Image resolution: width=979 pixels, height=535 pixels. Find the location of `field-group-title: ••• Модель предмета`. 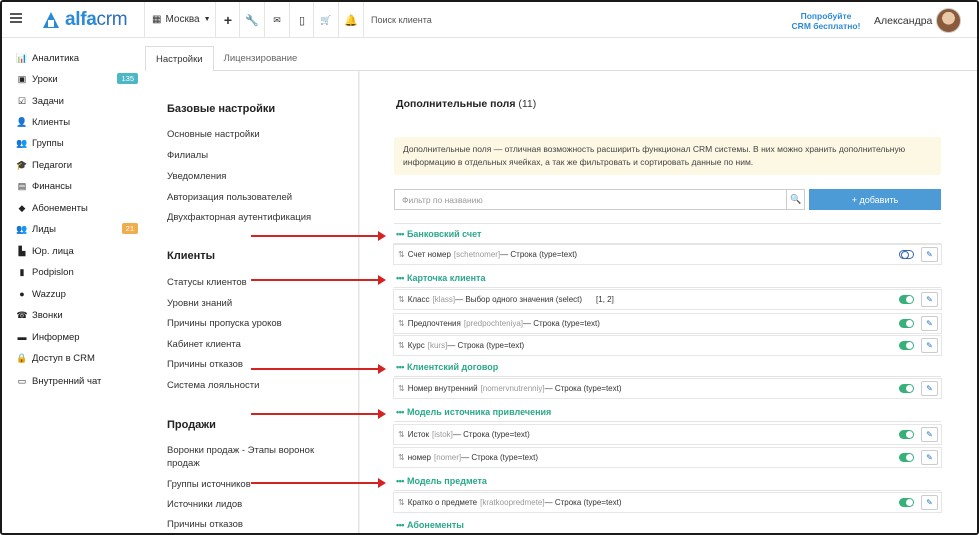

field-group-title: ••• Модель предмета is located at coordinates (441, 481).